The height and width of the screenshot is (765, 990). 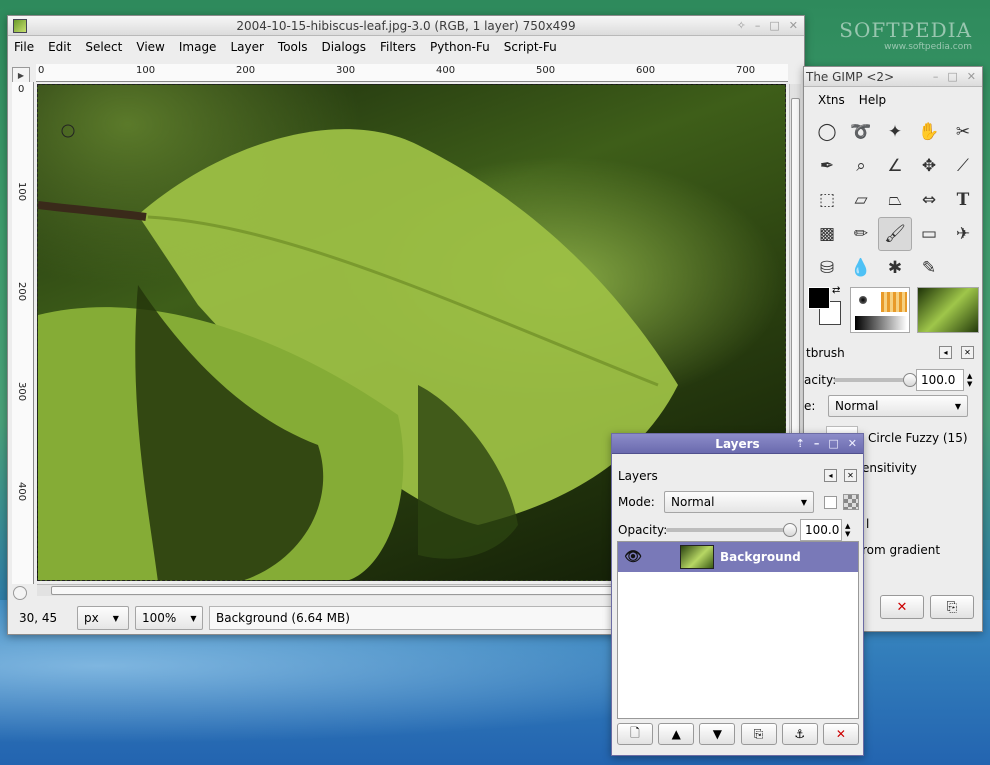 I want to click on measure-icon: ∠, so click(x=895, y=166).